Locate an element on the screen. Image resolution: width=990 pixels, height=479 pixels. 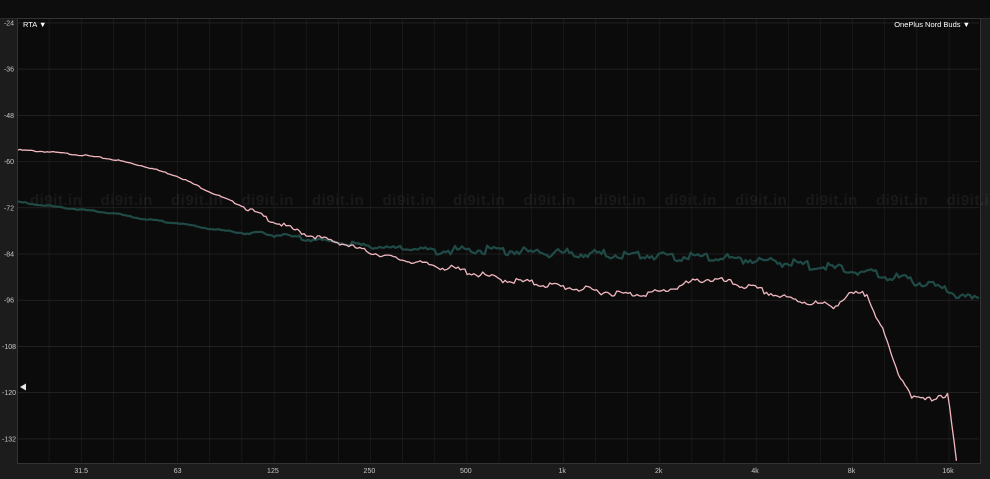
level-marker-icon is located at coordinates (23, 387).